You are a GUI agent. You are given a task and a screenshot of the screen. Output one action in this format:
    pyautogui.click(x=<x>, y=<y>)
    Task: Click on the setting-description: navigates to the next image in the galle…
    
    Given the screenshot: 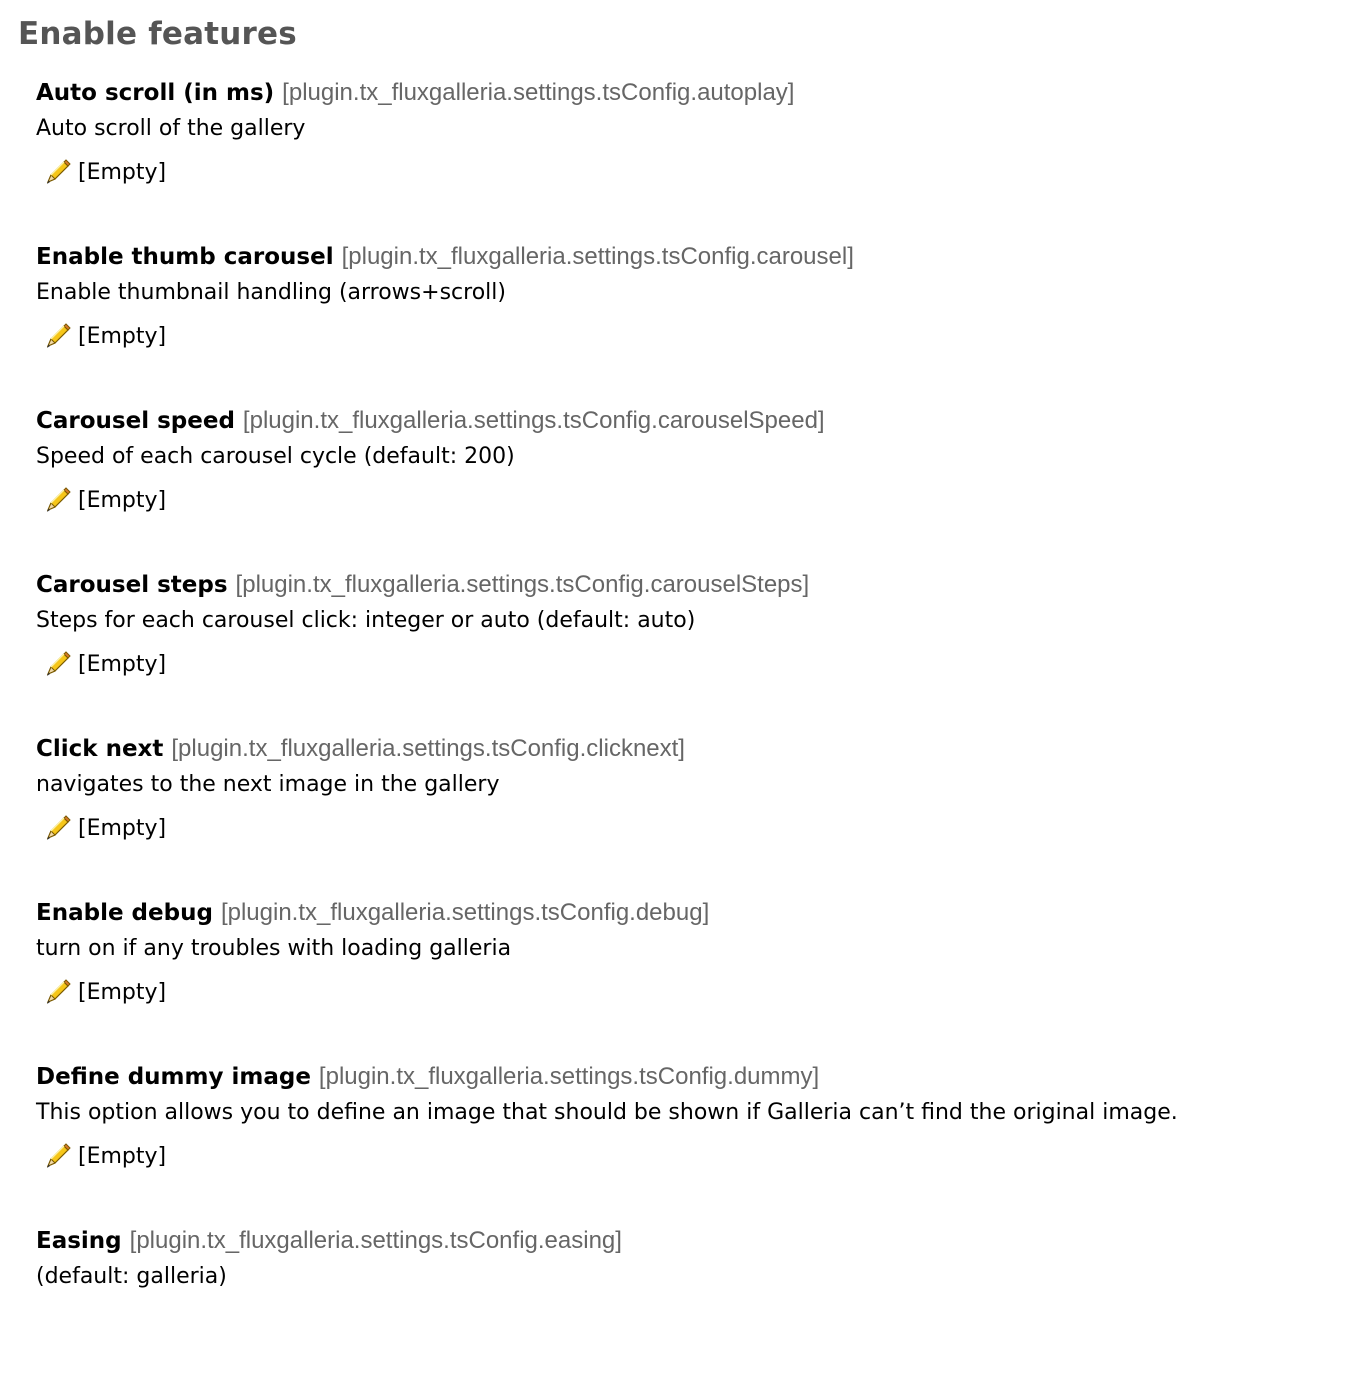 What is the action you would take?
    pyautogui.click(x=268, y=784)
    